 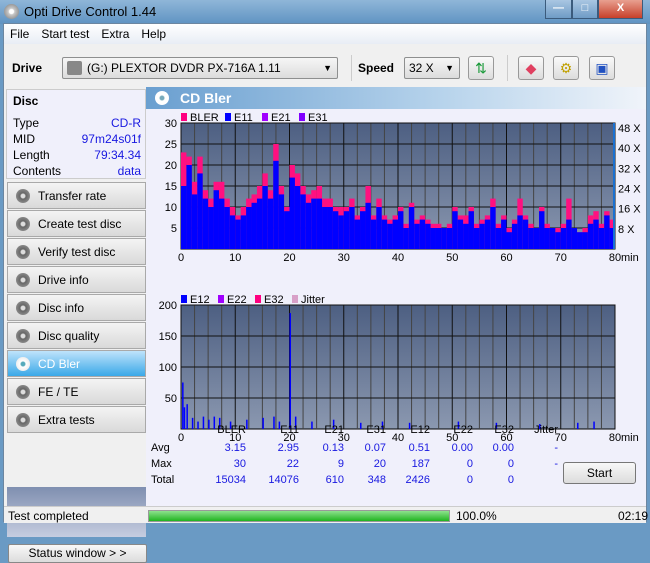 What do you see at coordinates (599, 473) in the screenshot?
I see `start-button: Start` at bounding box center [599, 473].